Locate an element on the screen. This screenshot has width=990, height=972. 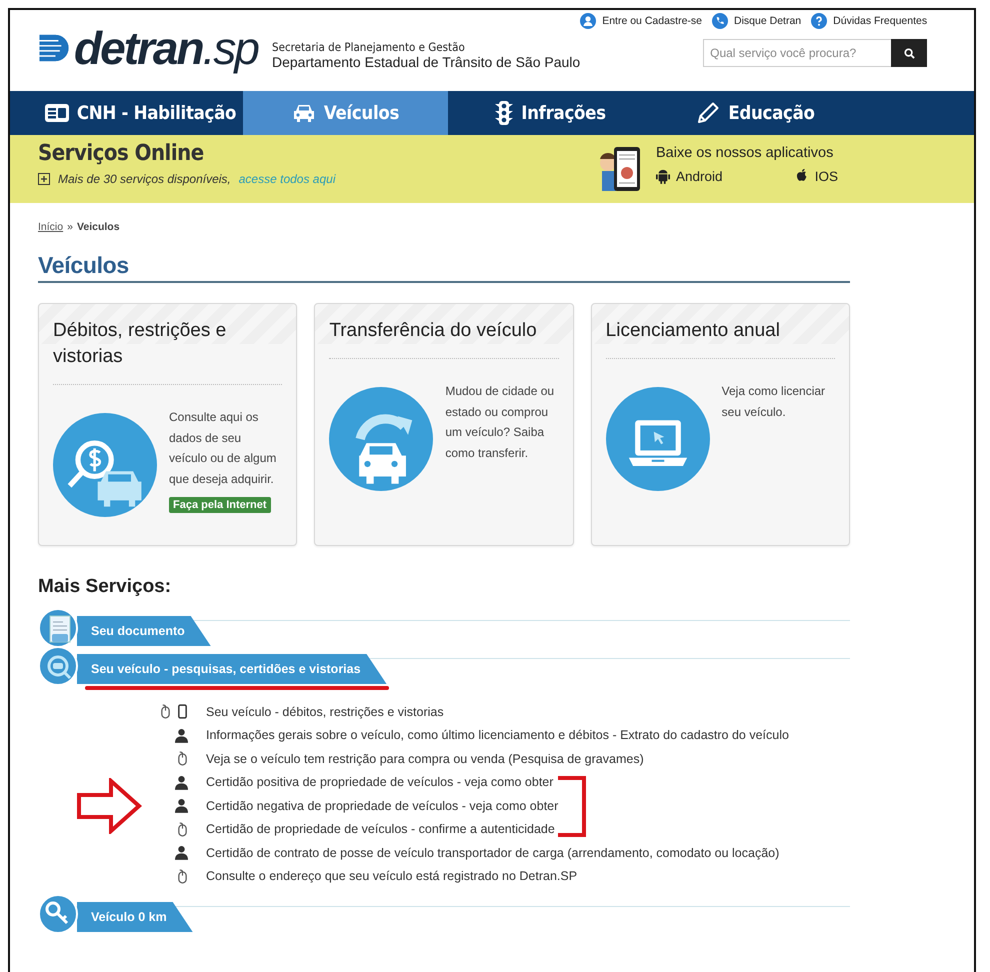
apple-icon is located at coordinates (801, 176).